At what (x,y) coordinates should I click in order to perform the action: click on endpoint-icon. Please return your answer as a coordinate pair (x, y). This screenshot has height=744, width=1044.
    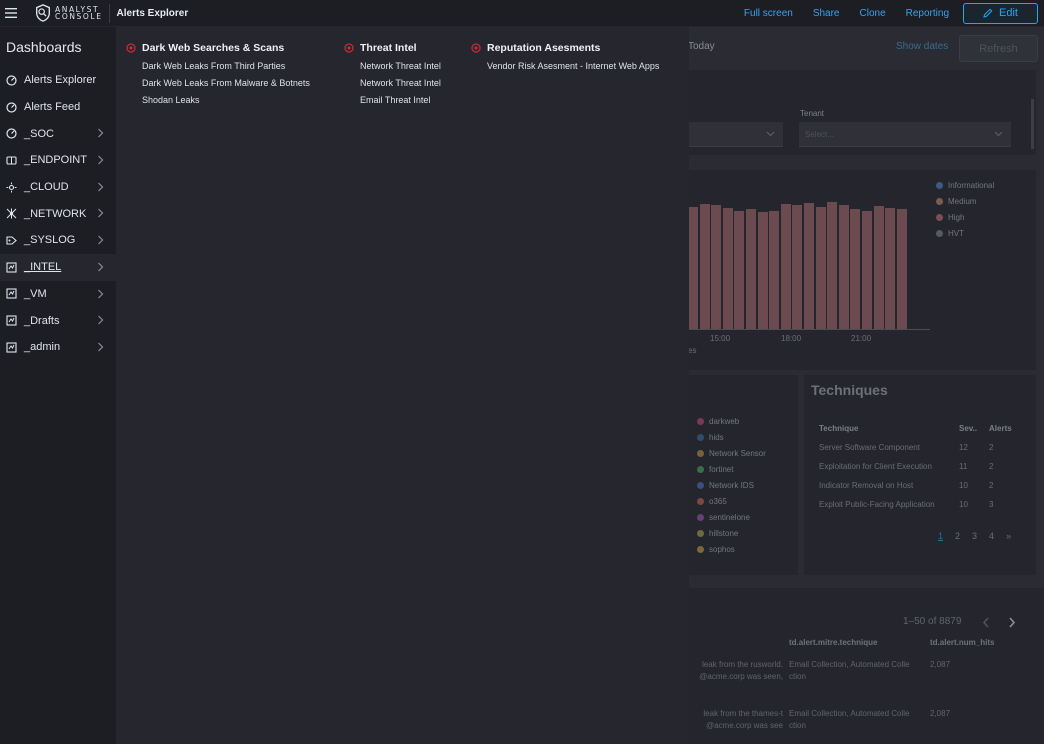
    Looking at the image, I should click on (11, 160).